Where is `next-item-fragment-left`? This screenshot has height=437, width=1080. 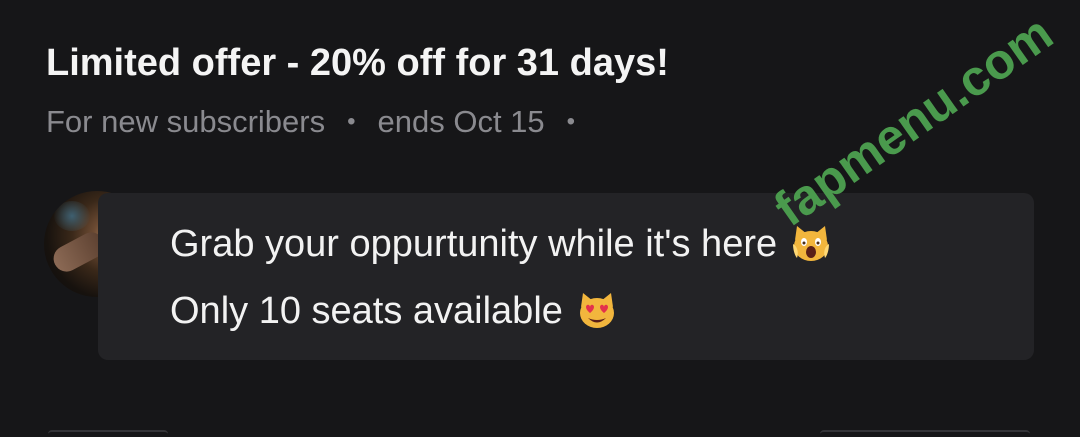
next-item-fragment-left is located at coordinates (108, 433).